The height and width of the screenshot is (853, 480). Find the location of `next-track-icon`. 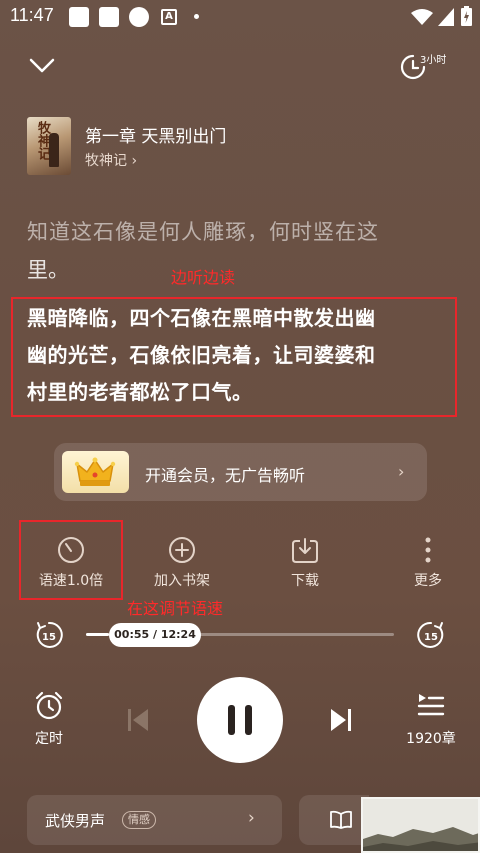

next-track-icon is located at coordinates (341, 720).